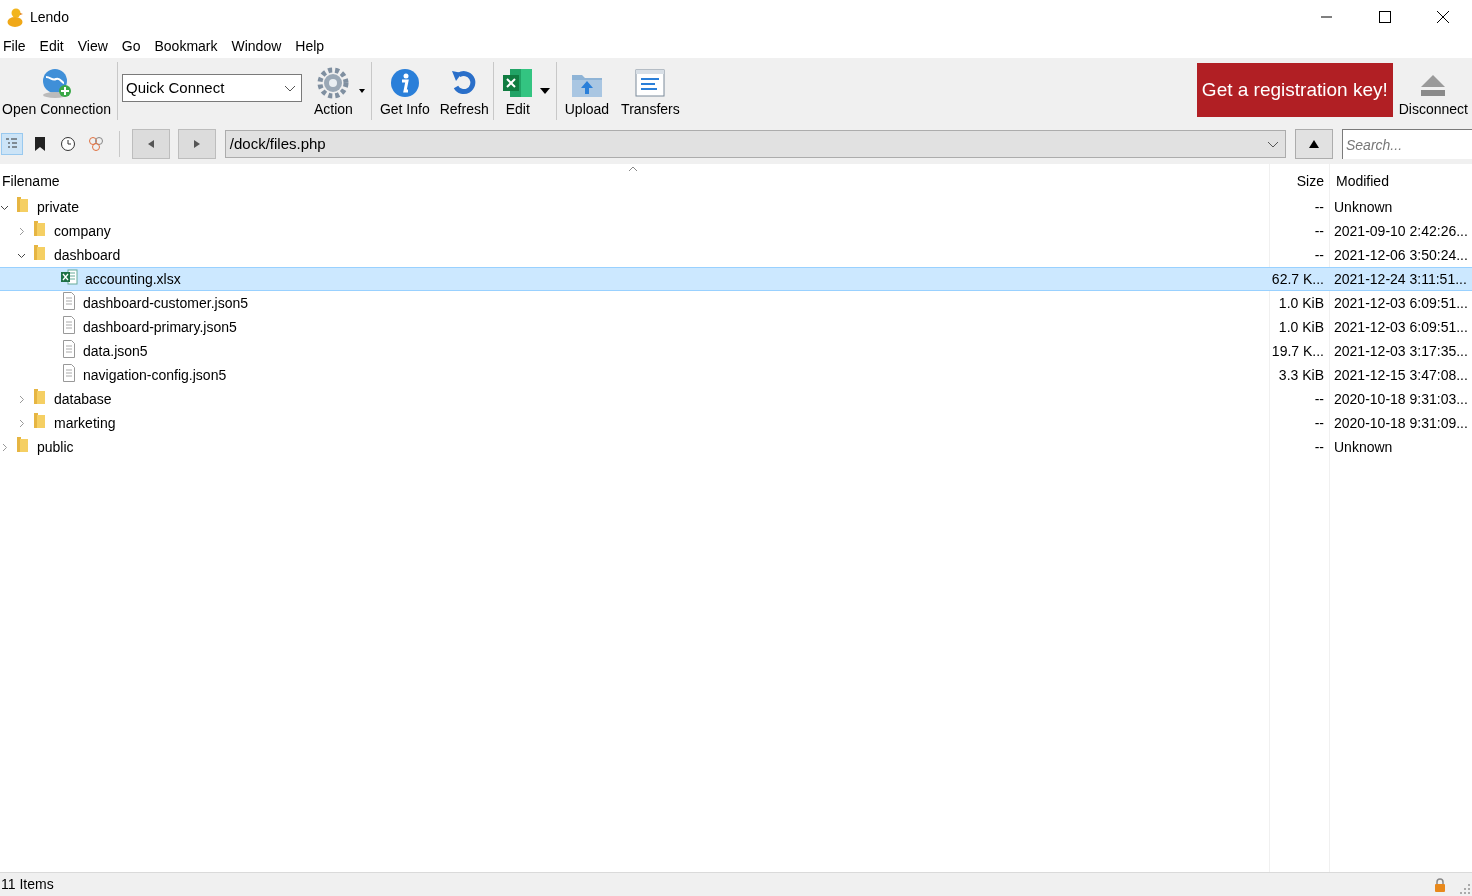 The image size is (1472, 896). Describe the element at coordinates (165, 303) in the screenshot. I see `file-name: dashboard-customer.json5` at that location.